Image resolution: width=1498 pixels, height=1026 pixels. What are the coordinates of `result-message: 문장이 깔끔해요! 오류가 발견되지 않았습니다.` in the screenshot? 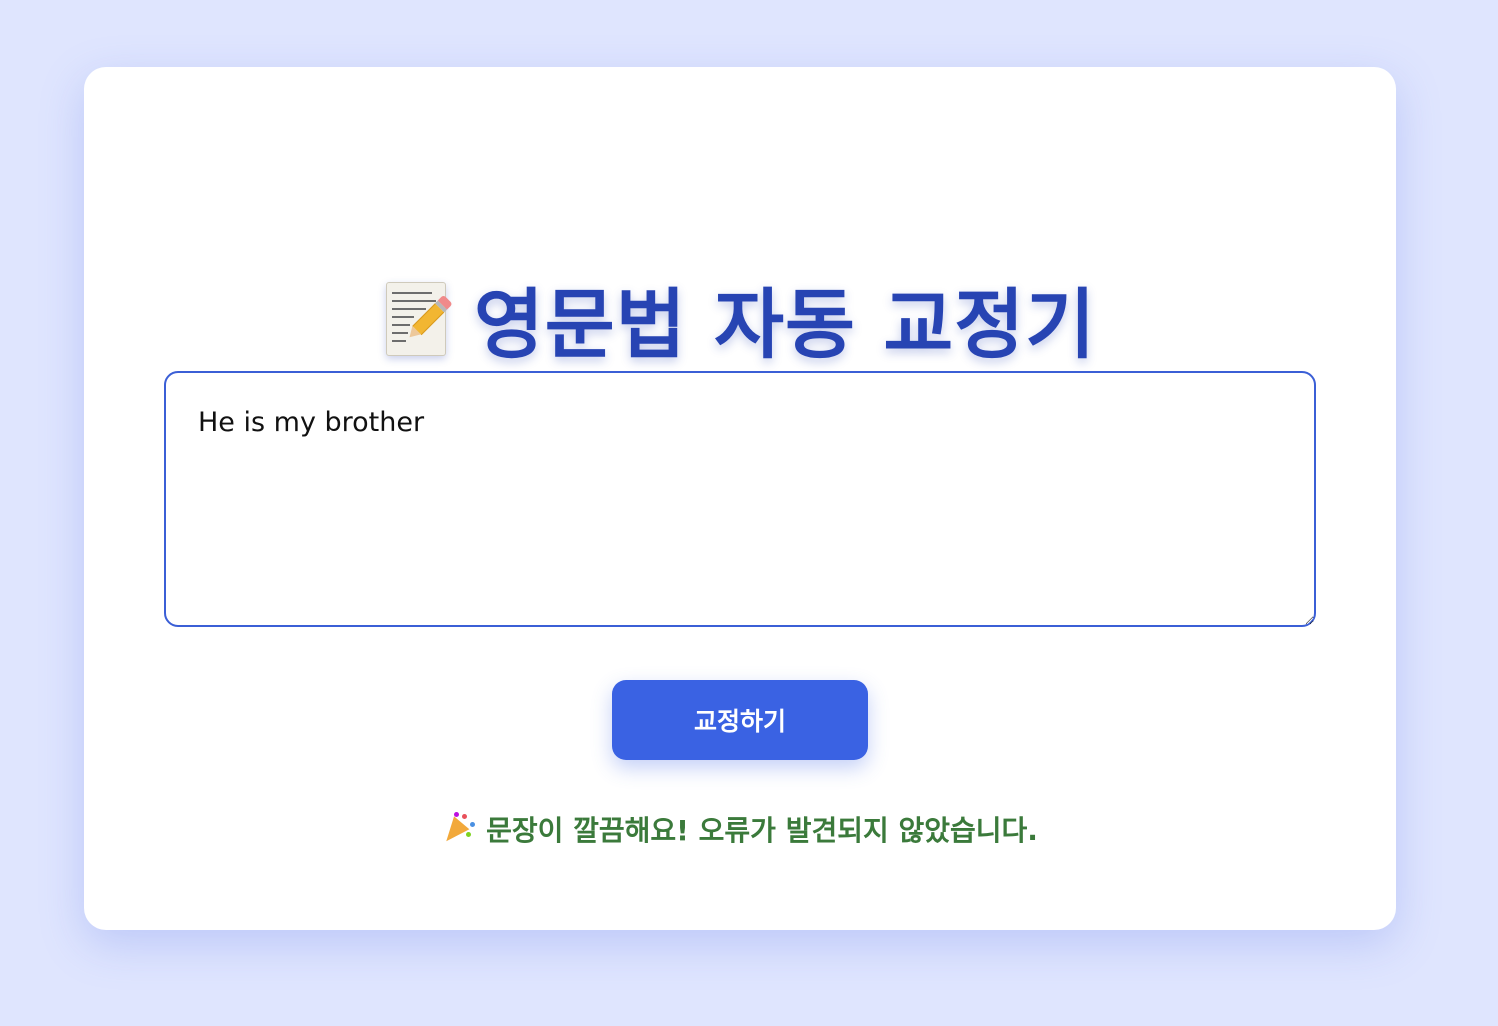 It's located at (740, 829).